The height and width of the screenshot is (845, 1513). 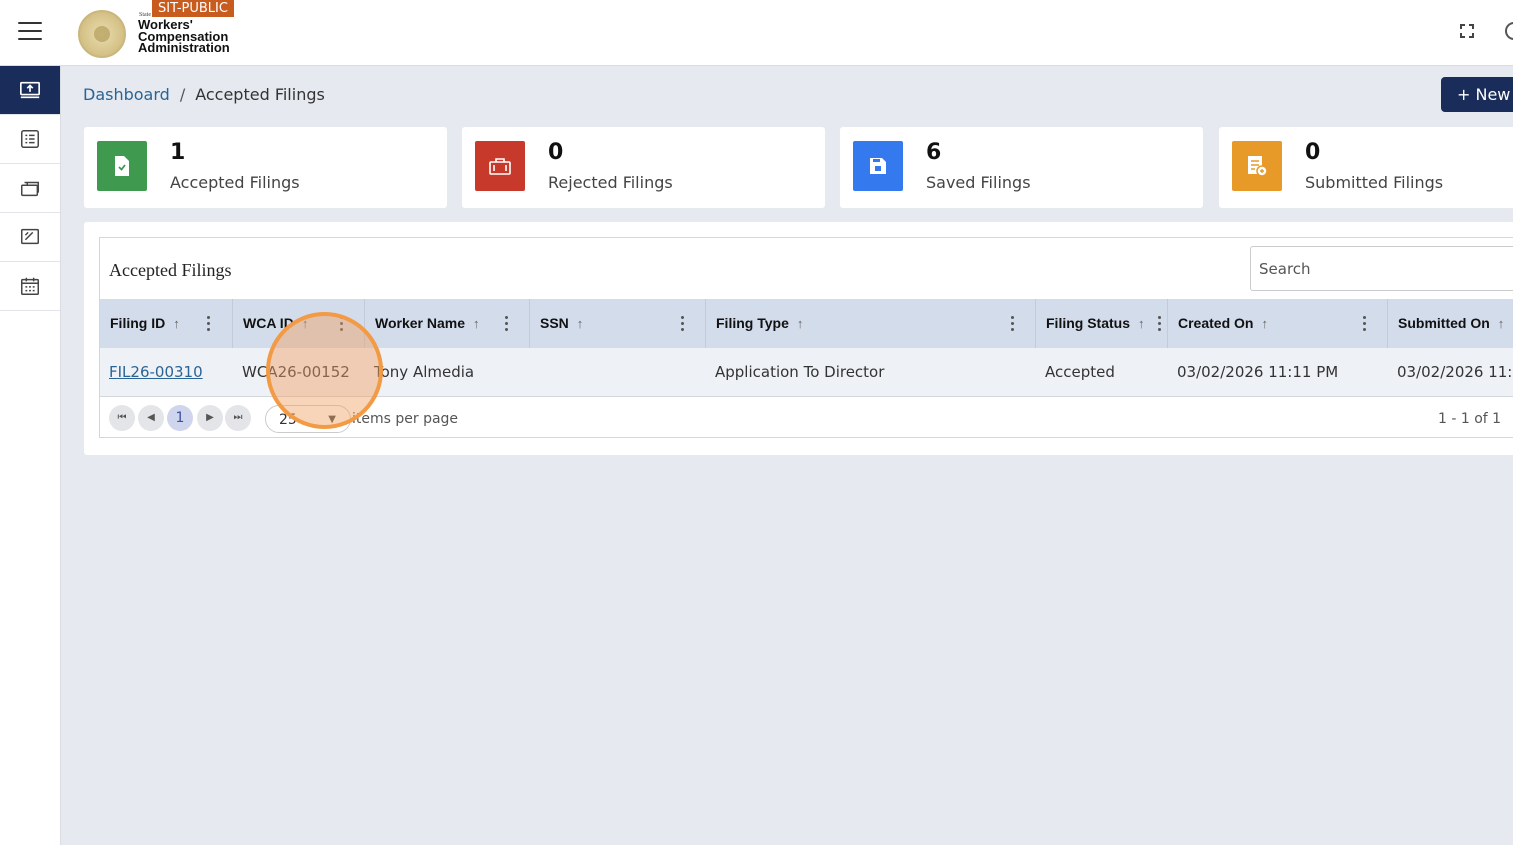 What do you see at coordinates (126, 94) in the screenshot?
I see `breadcrumb-dashboard-link: Dashboard` at bounding box center [126, 94].